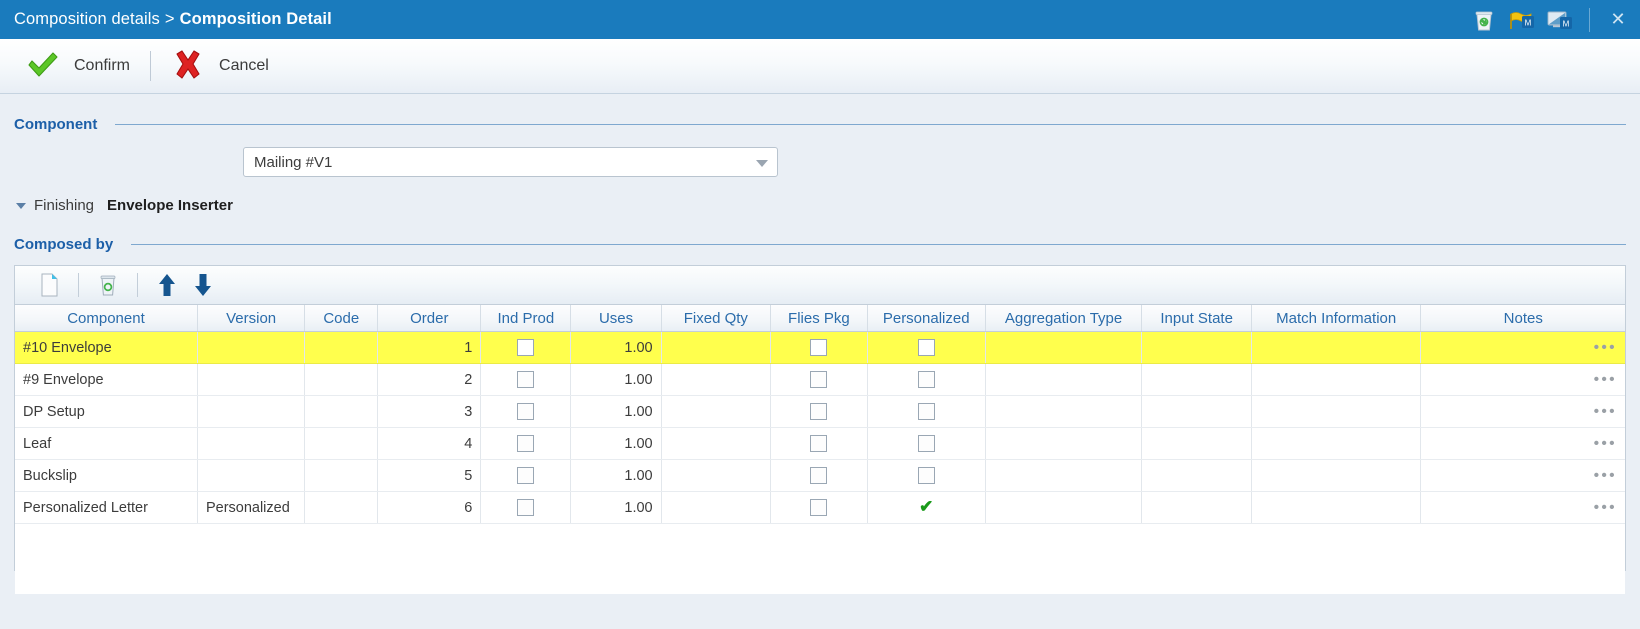 This screenshot has height=629, width=1640. I want to click on col-version: Version, so click(251, 318).